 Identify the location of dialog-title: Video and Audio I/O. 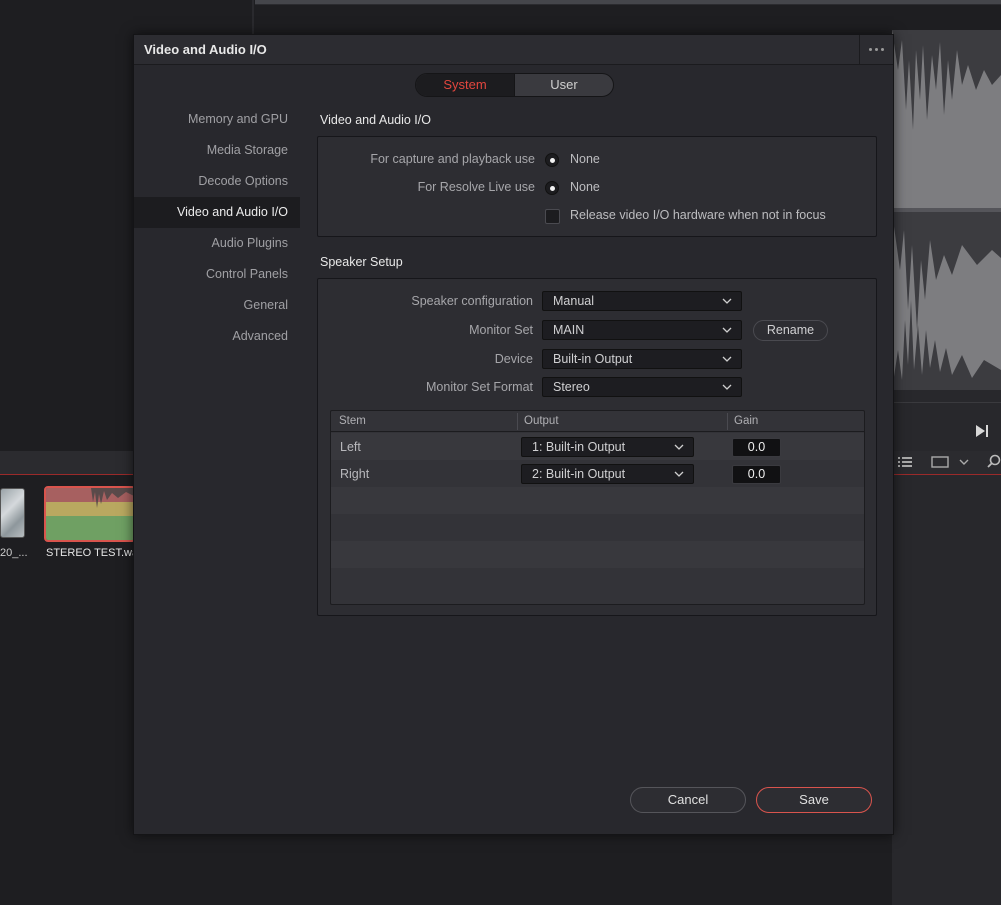
(205, 49).